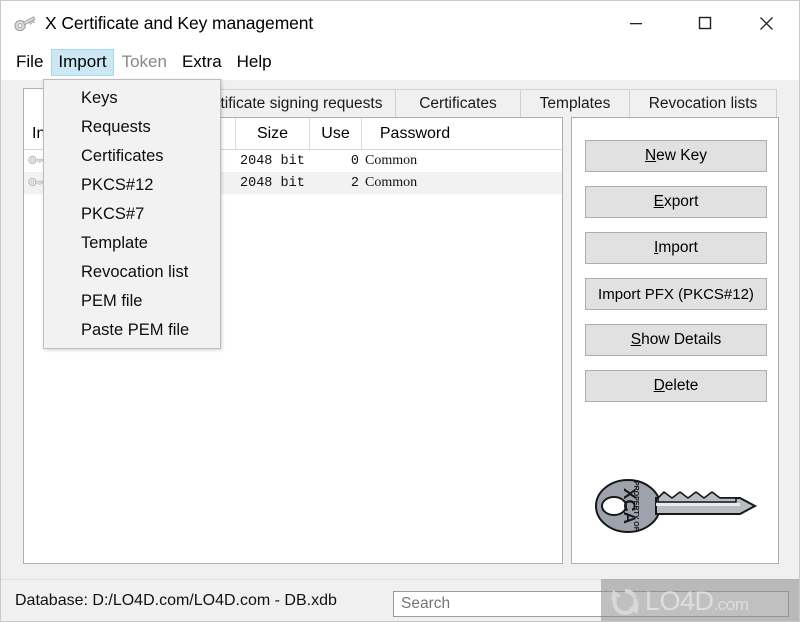  I want to click on search-field, so click(591, 604).